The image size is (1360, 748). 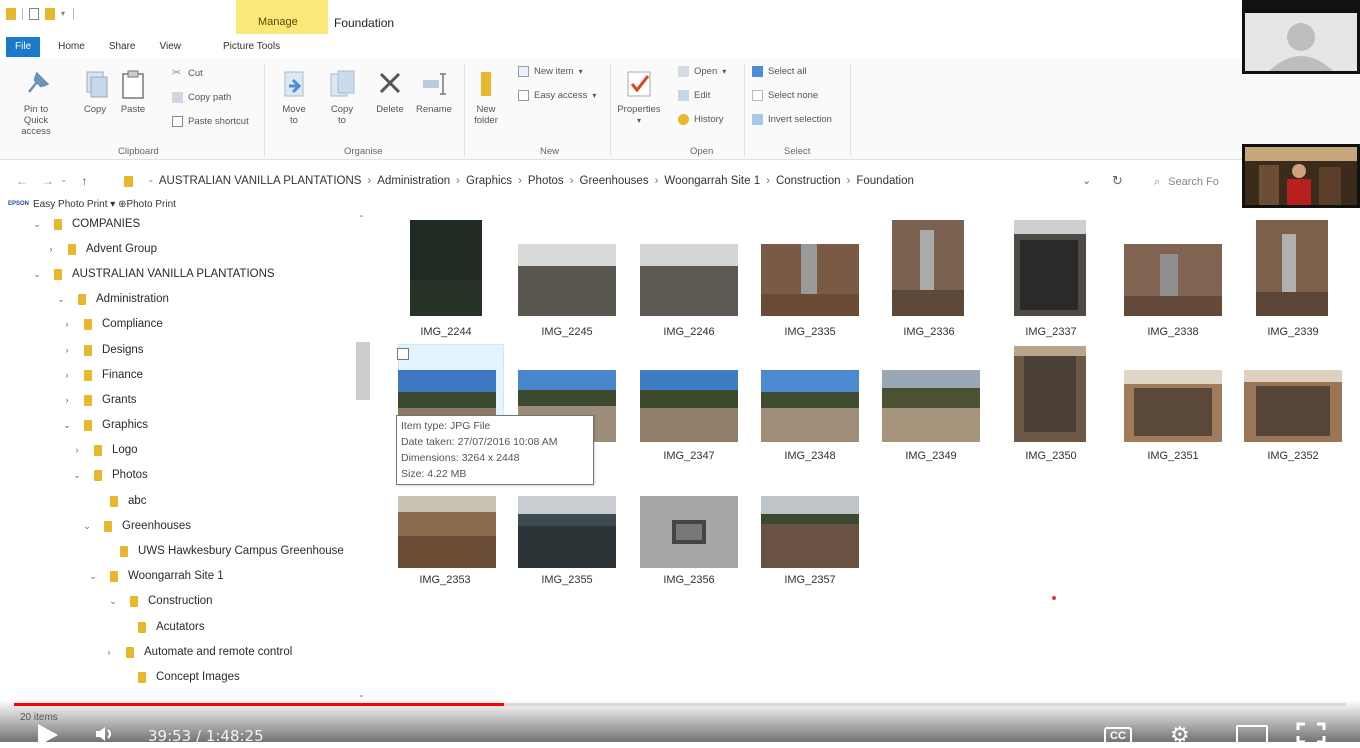 What do you see at coordinates (445, 580) in the screenshot?
I see `file-name: IMG_2353` at bounding box center [445, 580].